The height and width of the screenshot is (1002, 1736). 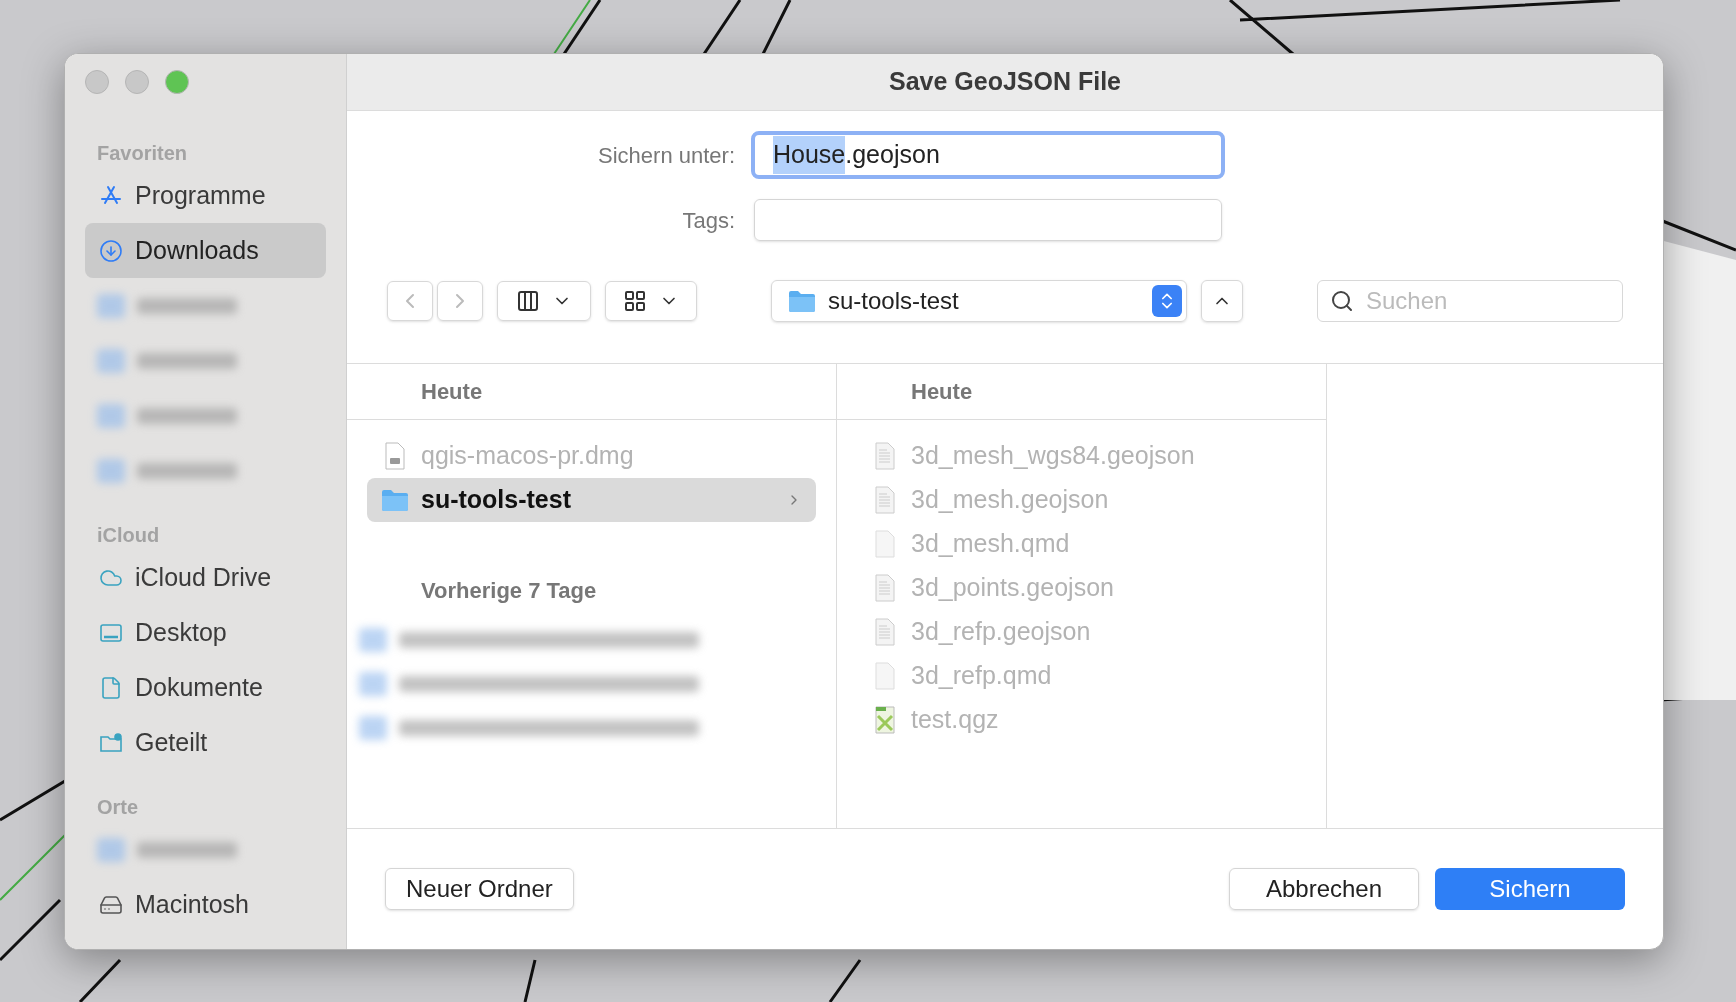 I want to click on filename-field: House.geojson, so click(x=988, y=155).